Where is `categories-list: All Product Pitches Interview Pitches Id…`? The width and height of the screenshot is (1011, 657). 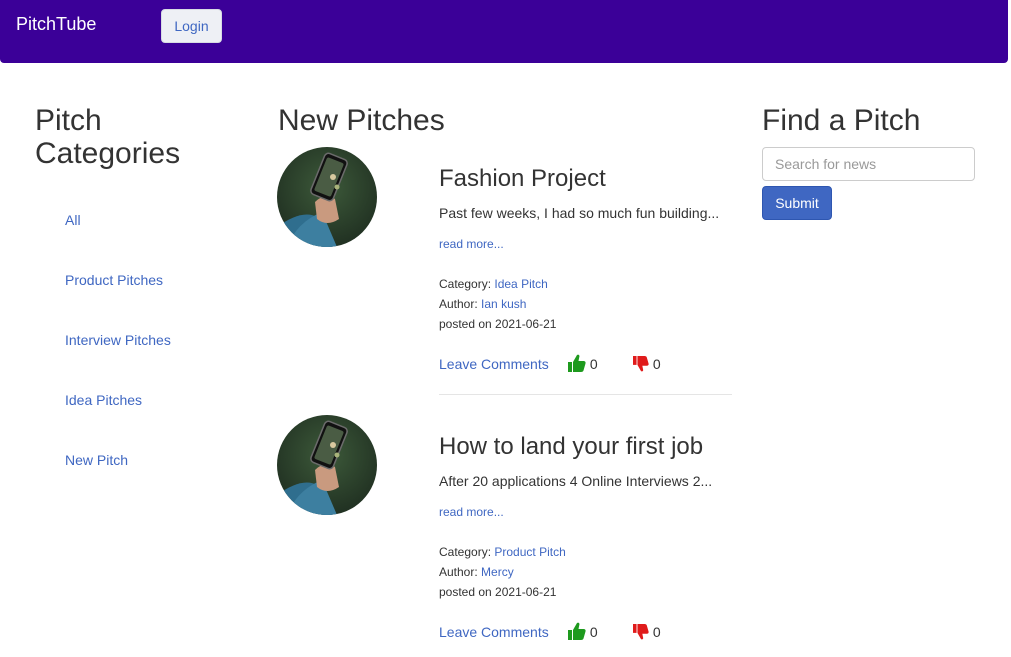 categories-list: All Product Pitches Interview Pitches Id… is located at coordinates (118, 358).